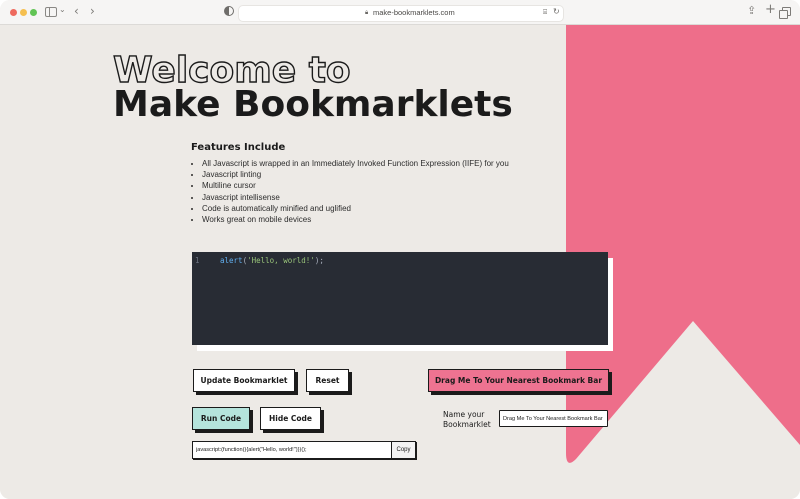 This screenshot has height=499, width=800. Describe the element at coordinates (23, 12) in the screenshot. I see `minimize-window-button` at that location.